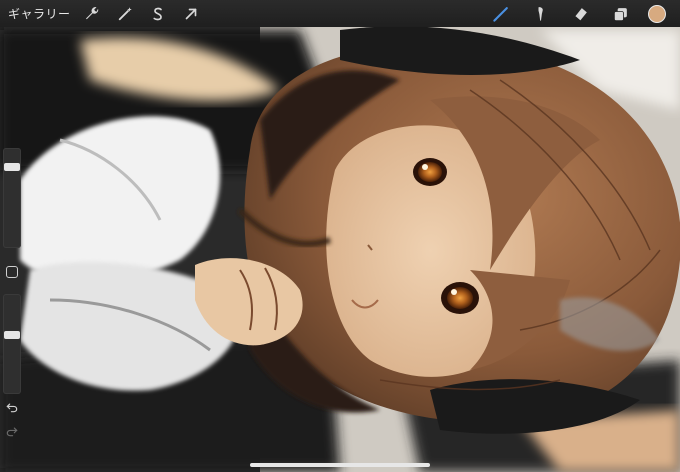 This screenshot has height=472, width=680. I want to click on layers-button, so click(621, 14).